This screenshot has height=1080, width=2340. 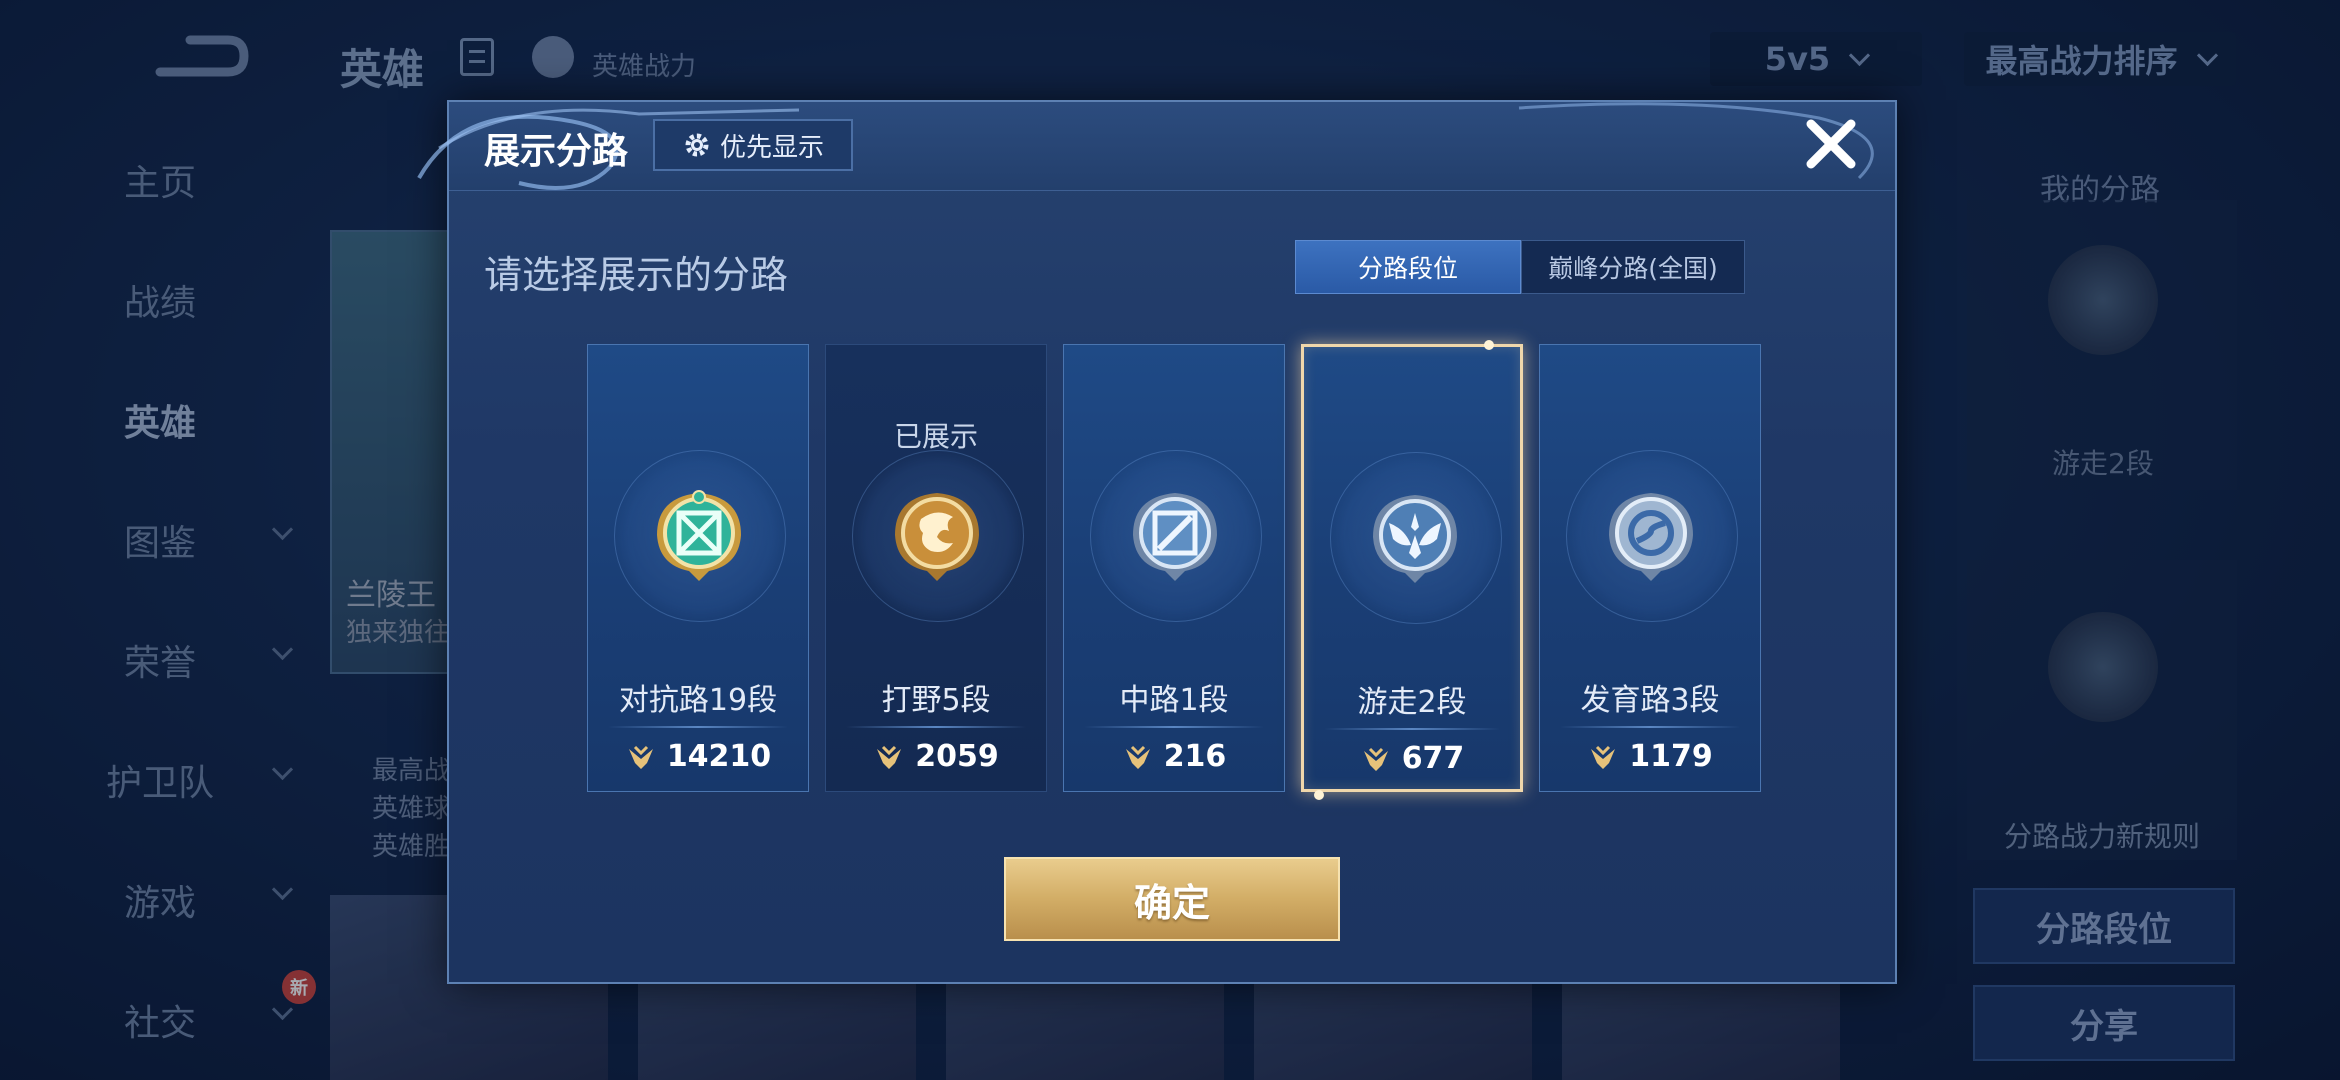 What do you see at coordinates (556, 151) in the screenshot?
I see `dialog-title: 展示分路` at bounding box center [556, 151].